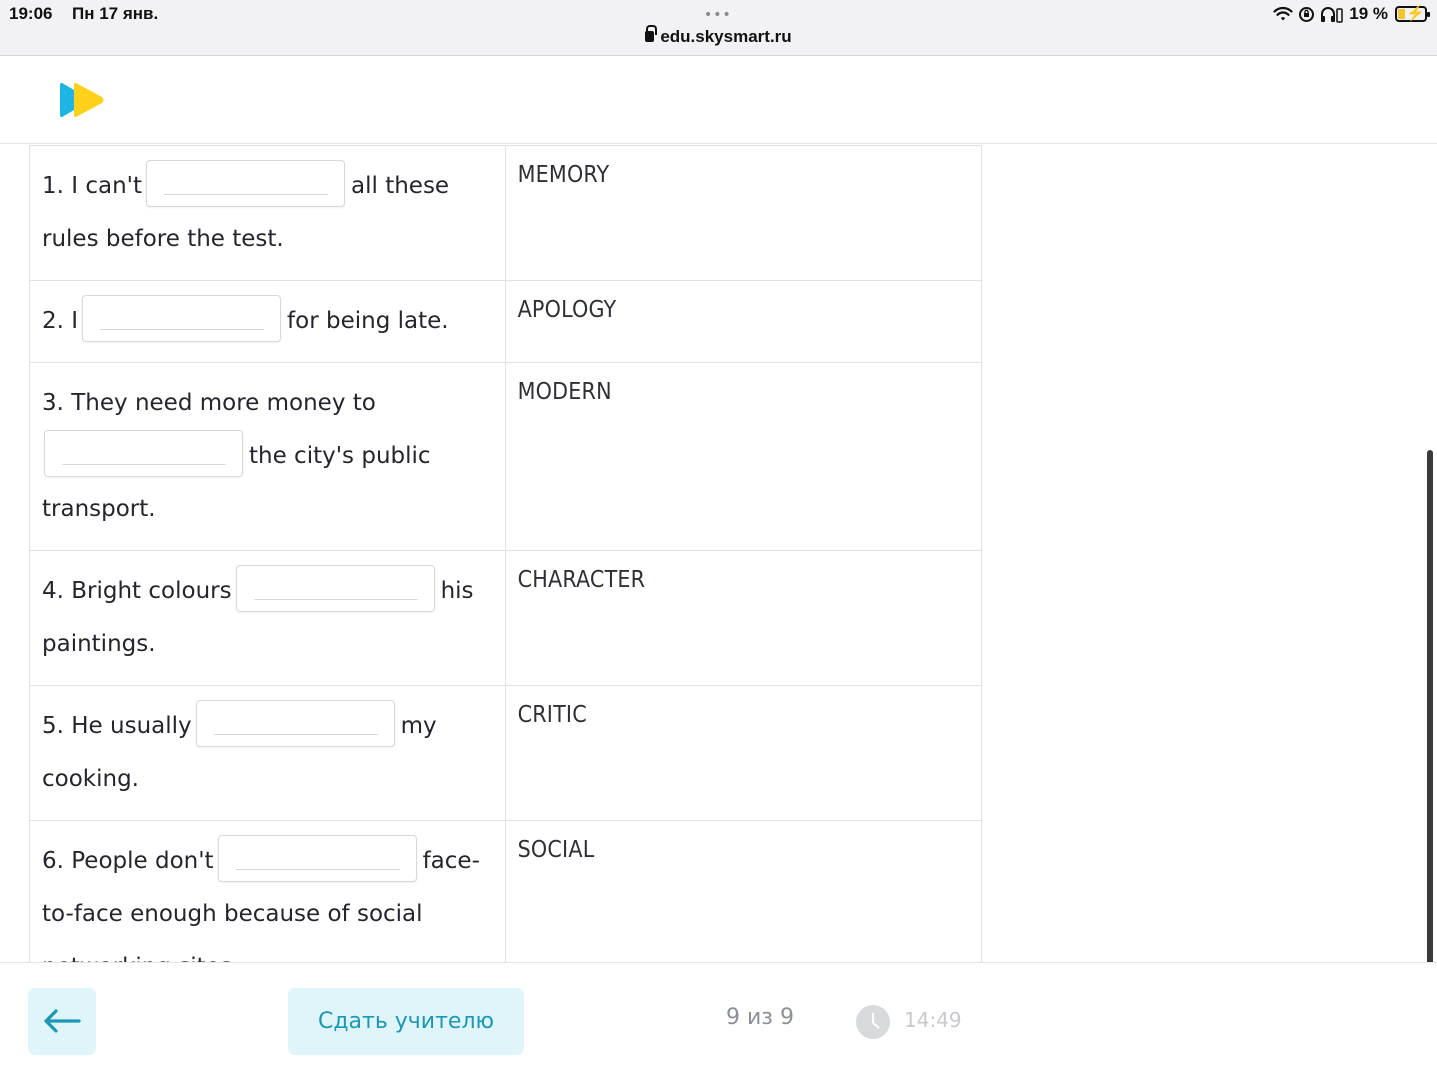  What do you see at coordinates (760, 1017) in the screenshot?
I see `page-counter: 9 из 9` at bounding box center [760, 1017].